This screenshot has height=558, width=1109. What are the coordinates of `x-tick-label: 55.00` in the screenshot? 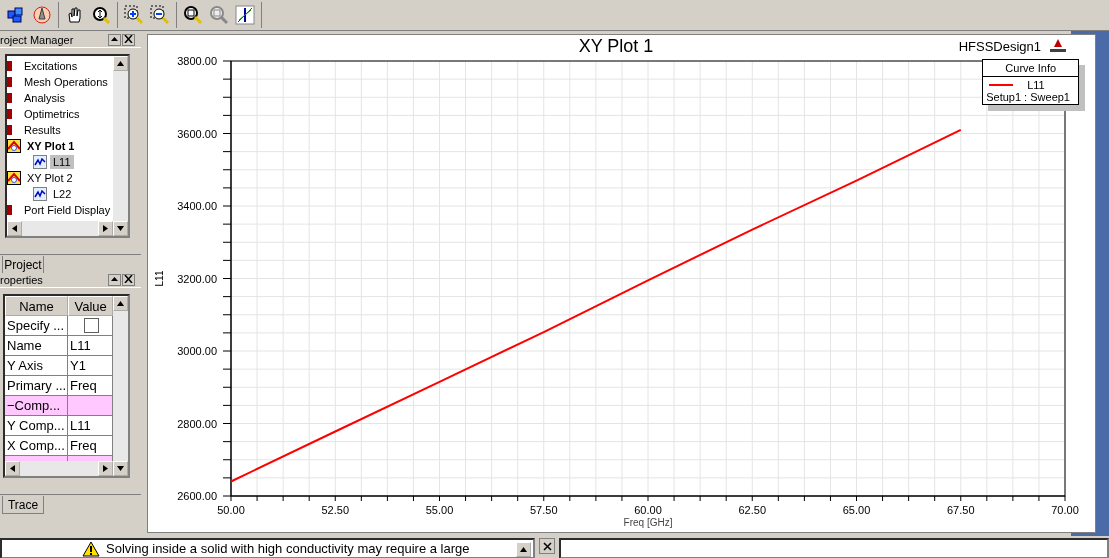 It's located at (439, 510).